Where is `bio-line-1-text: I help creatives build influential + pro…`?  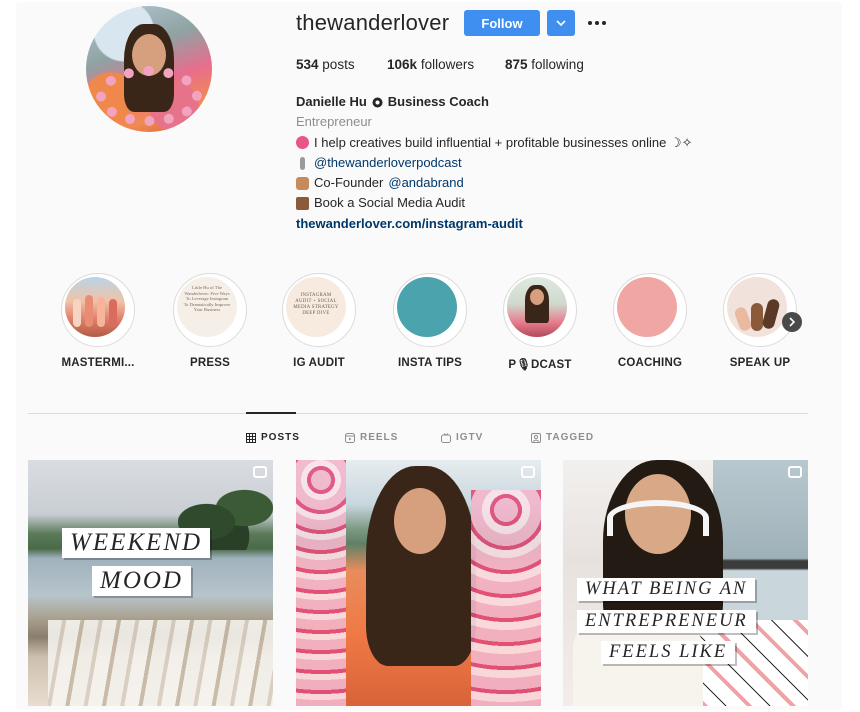 bio-line-1-text: I help creatives build influential + pro… is located at coordinates (503, 142).